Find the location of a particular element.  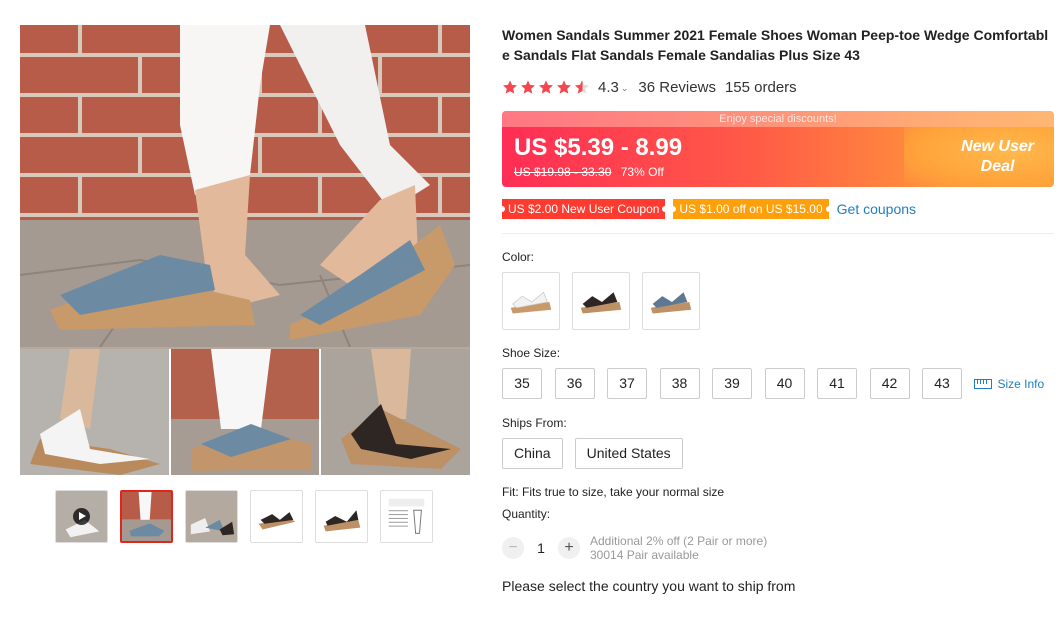

size-option-37: 37 is located at coordinates (627, 383).